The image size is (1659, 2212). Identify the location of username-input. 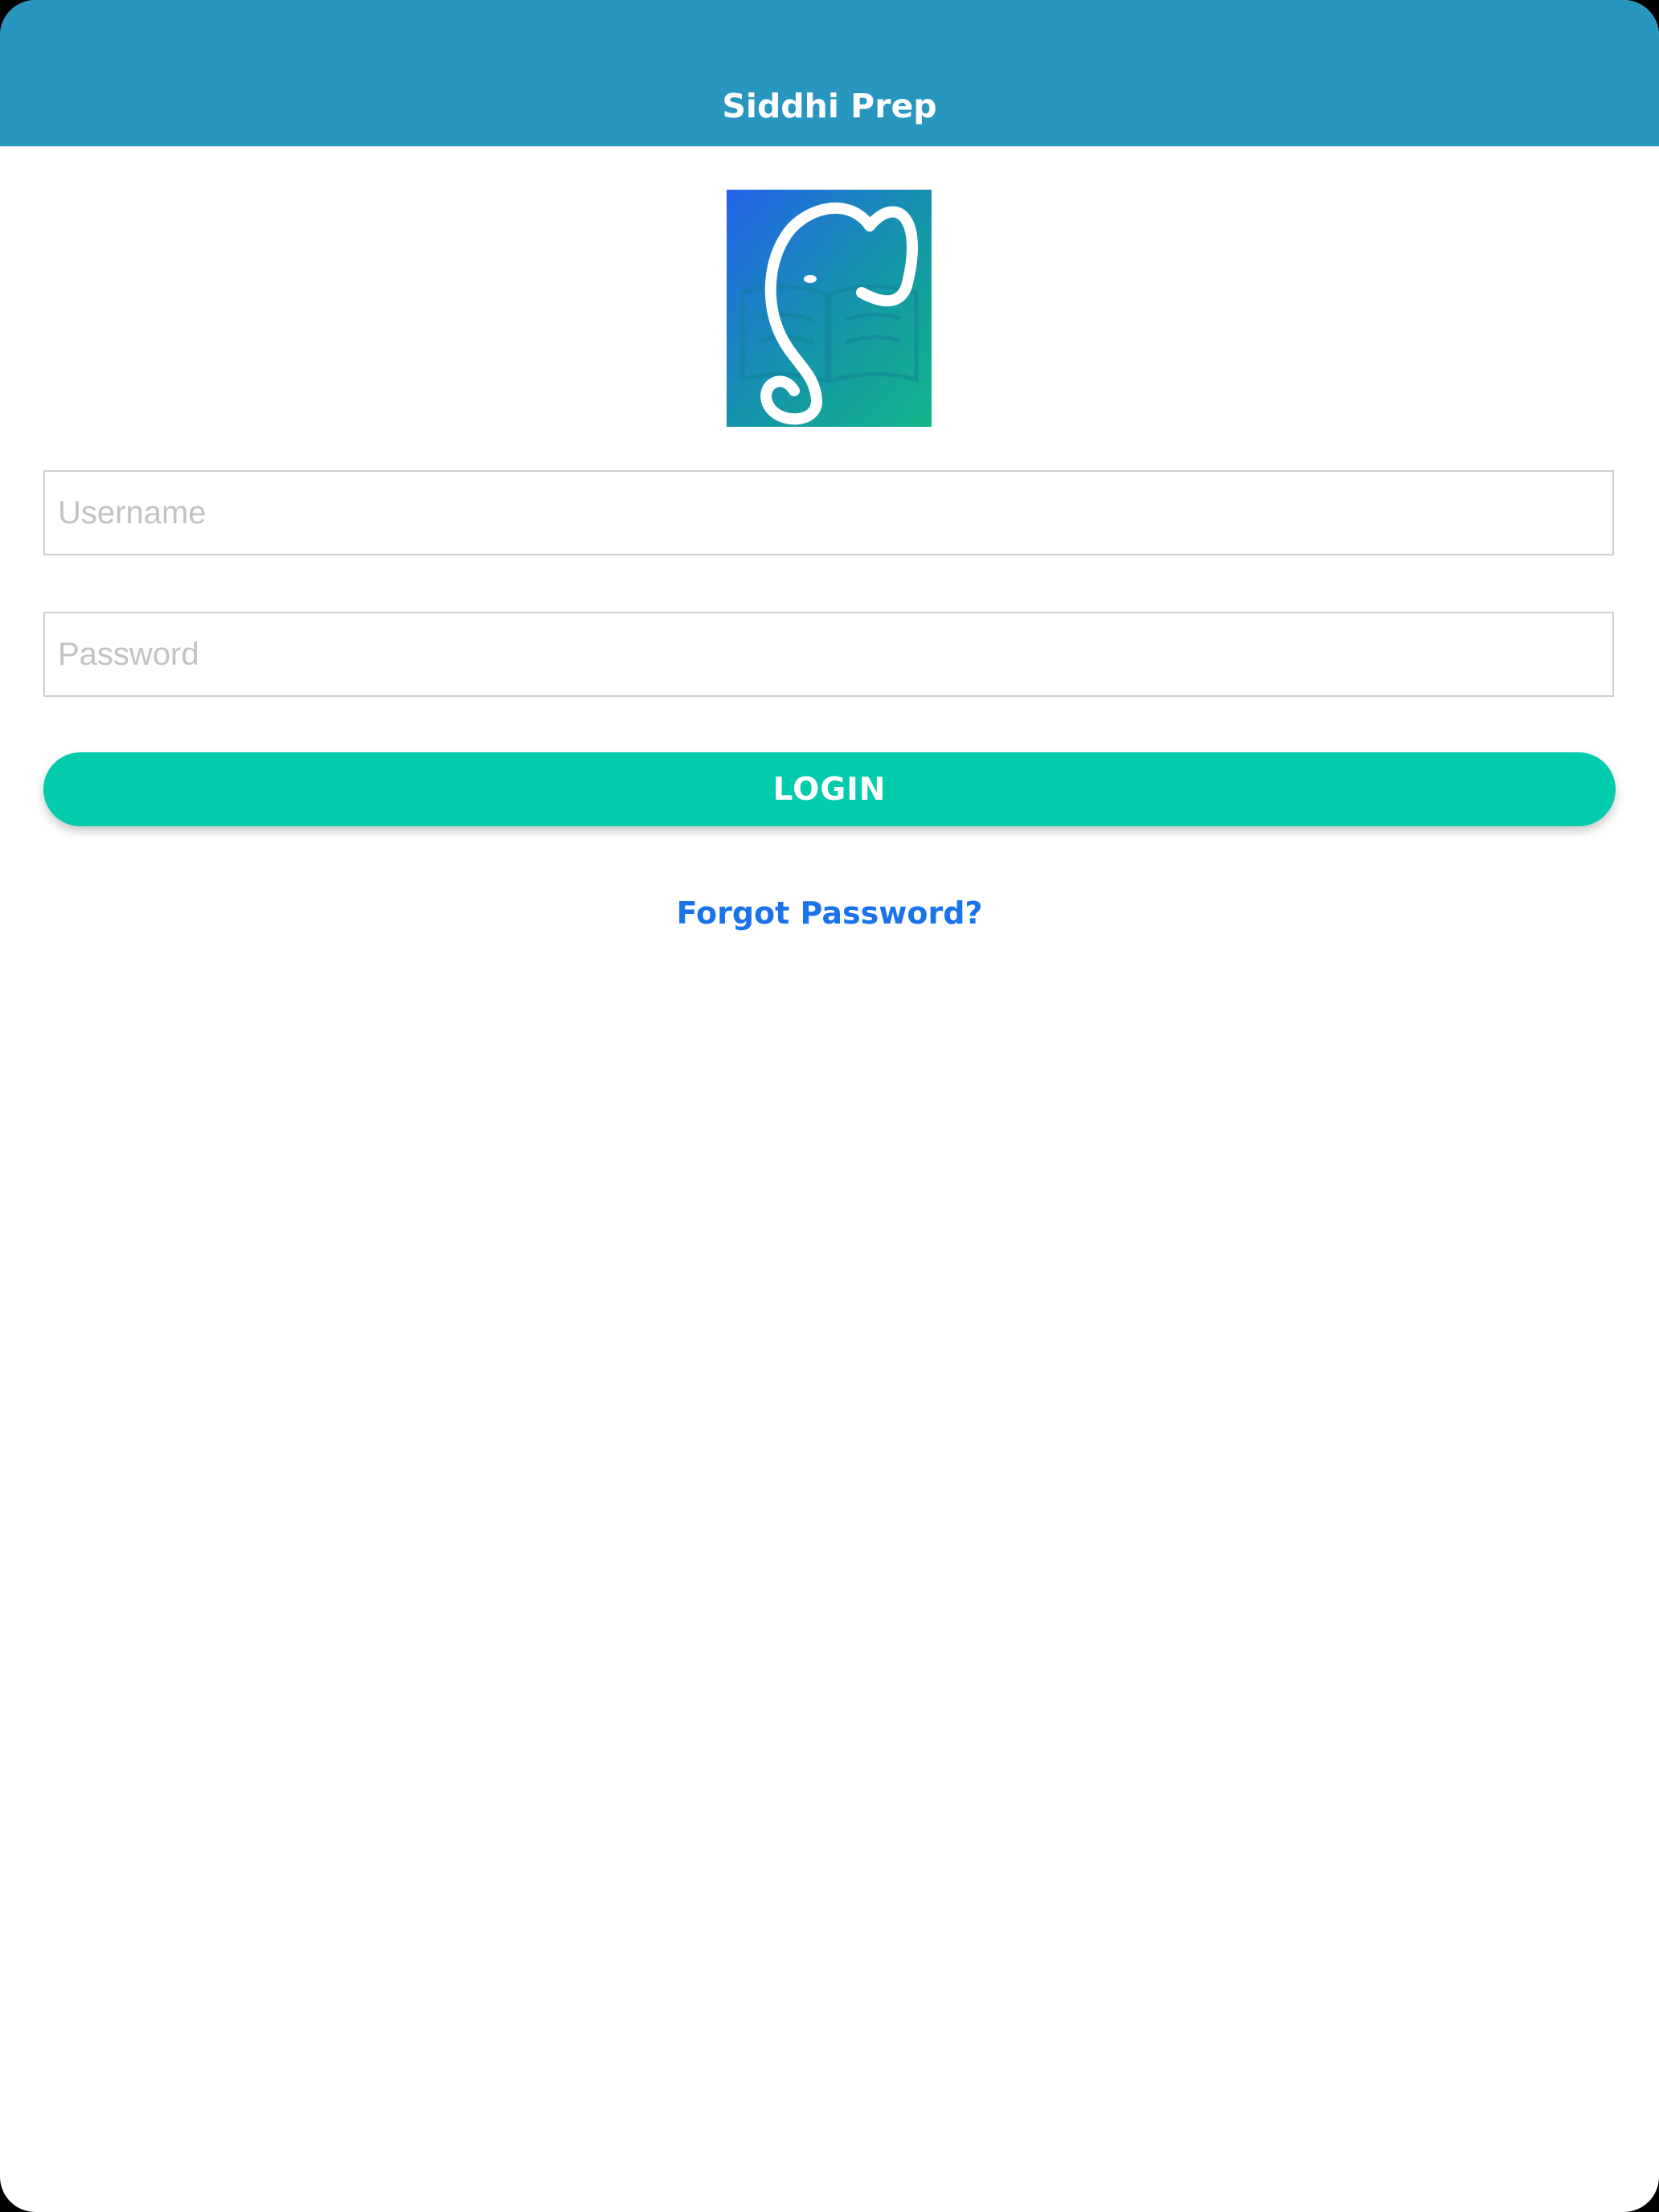
(828, 513).